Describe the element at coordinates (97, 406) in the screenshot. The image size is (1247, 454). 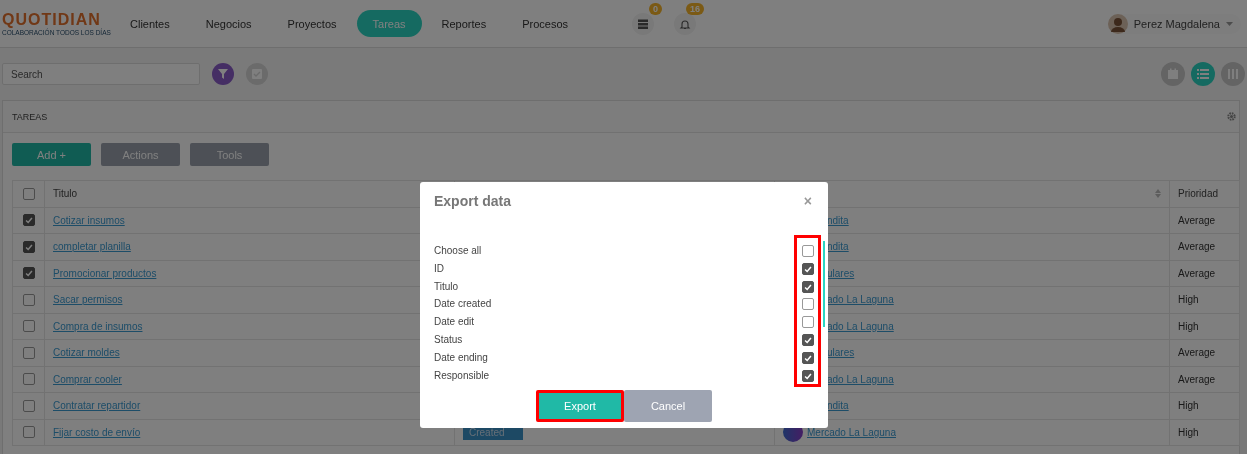
I see `task-link: Contratar repartidor` at that location.